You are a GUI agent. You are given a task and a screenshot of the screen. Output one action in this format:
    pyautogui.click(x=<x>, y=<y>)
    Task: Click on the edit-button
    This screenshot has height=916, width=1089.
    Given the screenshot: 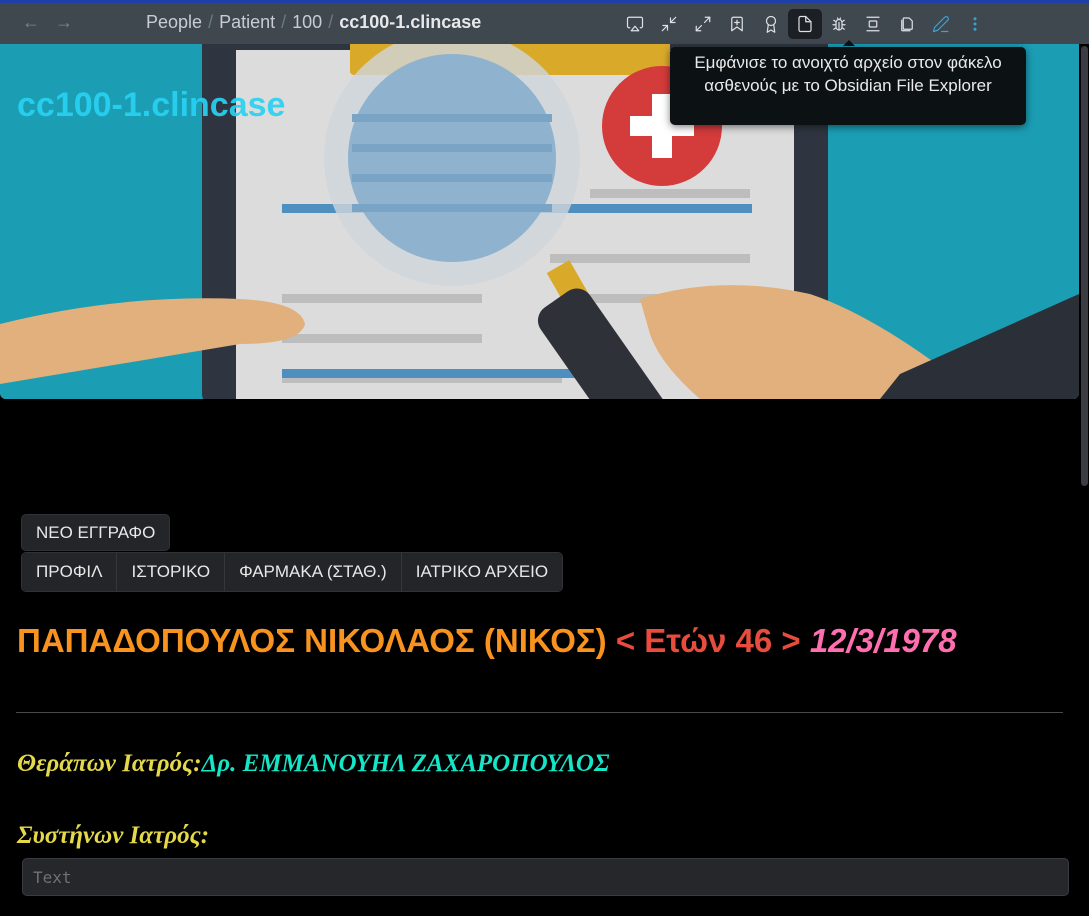 What is the action you would take?
    pyautogui.click(x=941, y=24)
    